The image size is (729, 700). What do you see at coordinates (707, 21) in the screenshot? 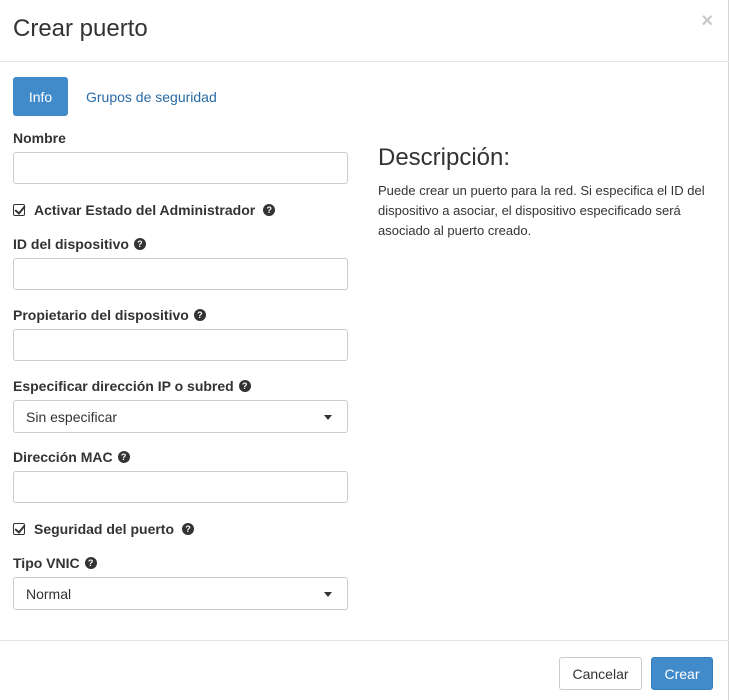
I see `close-icon: ×` at bounding box center [707, 21].